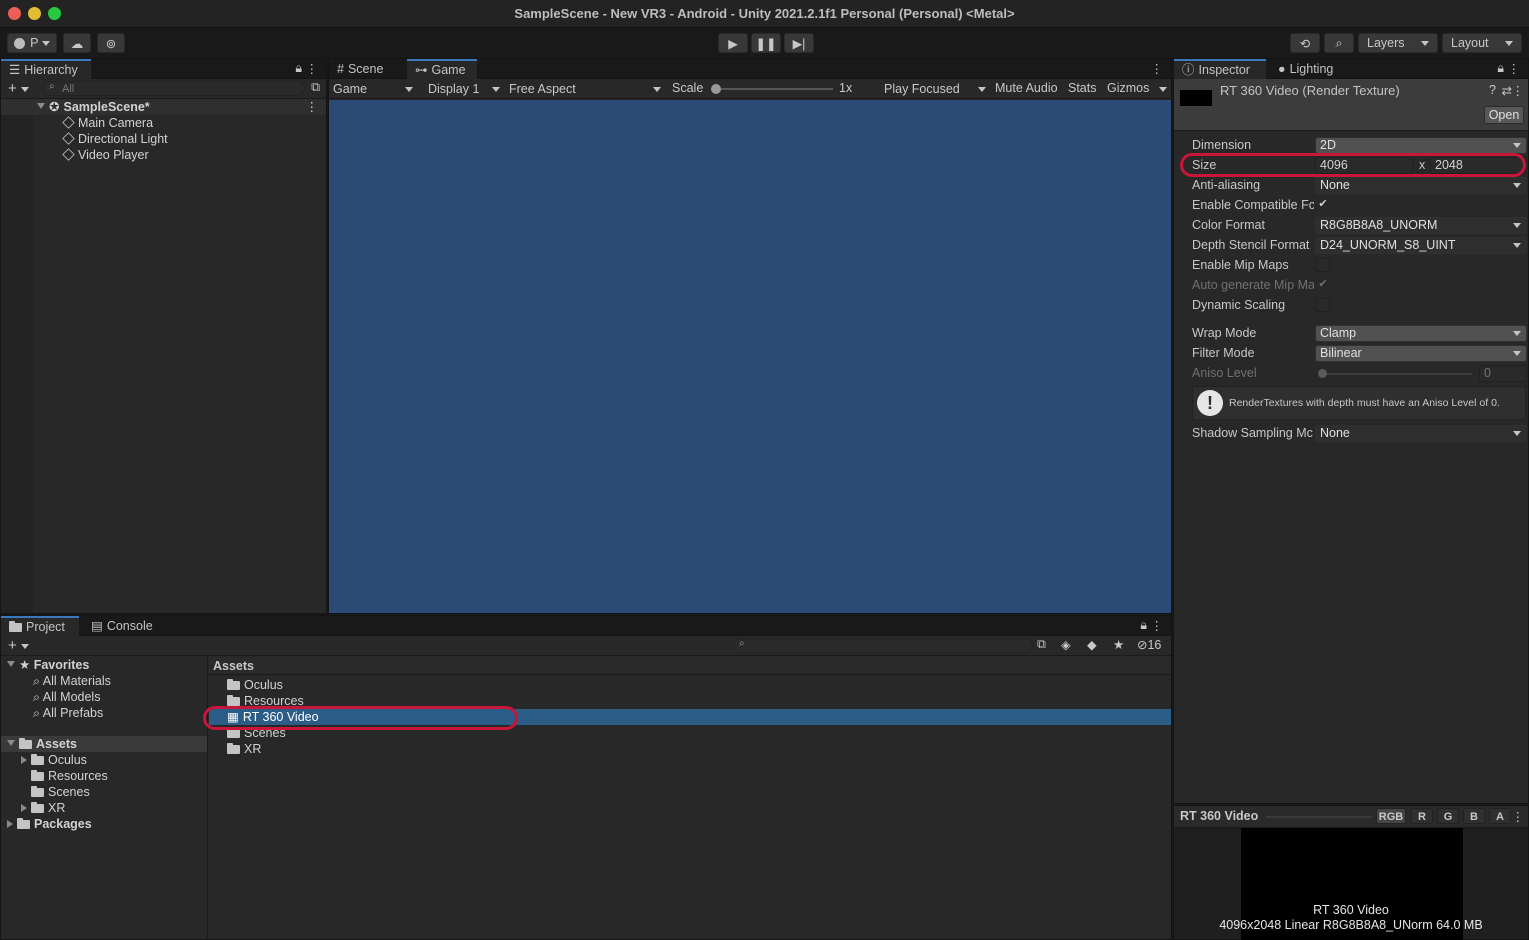 This screenshot has height=940, width=1529. I want to click on search-icon: ⌕, so click(52, 86).